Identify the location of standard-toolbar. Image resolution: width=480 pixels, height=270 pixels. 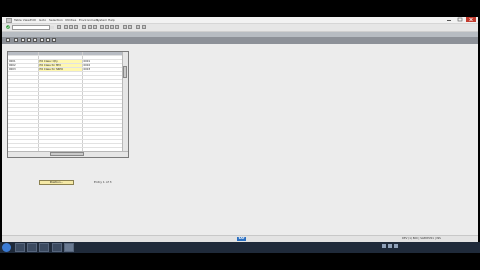
(240, 28).